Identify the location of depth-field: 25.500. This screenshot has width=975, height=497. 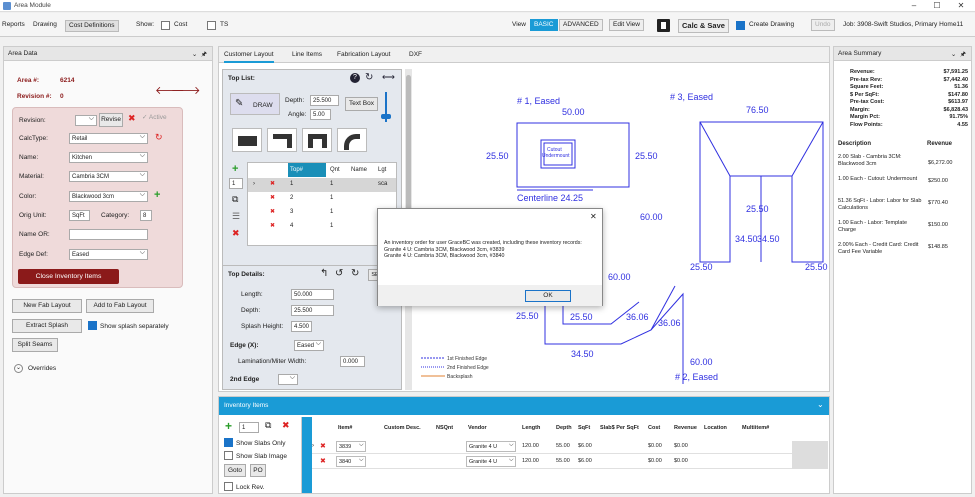
(324, 100).